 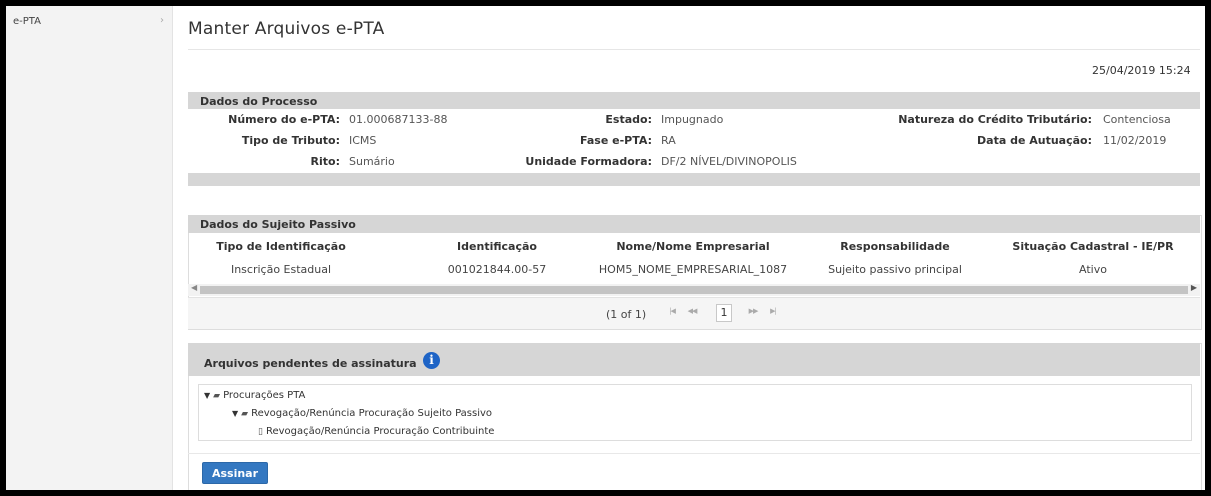 What do you see at coordinates (692, 119) in the screenshot?
I see `estado-value: Impugnado` at bounding box center [692, 119].